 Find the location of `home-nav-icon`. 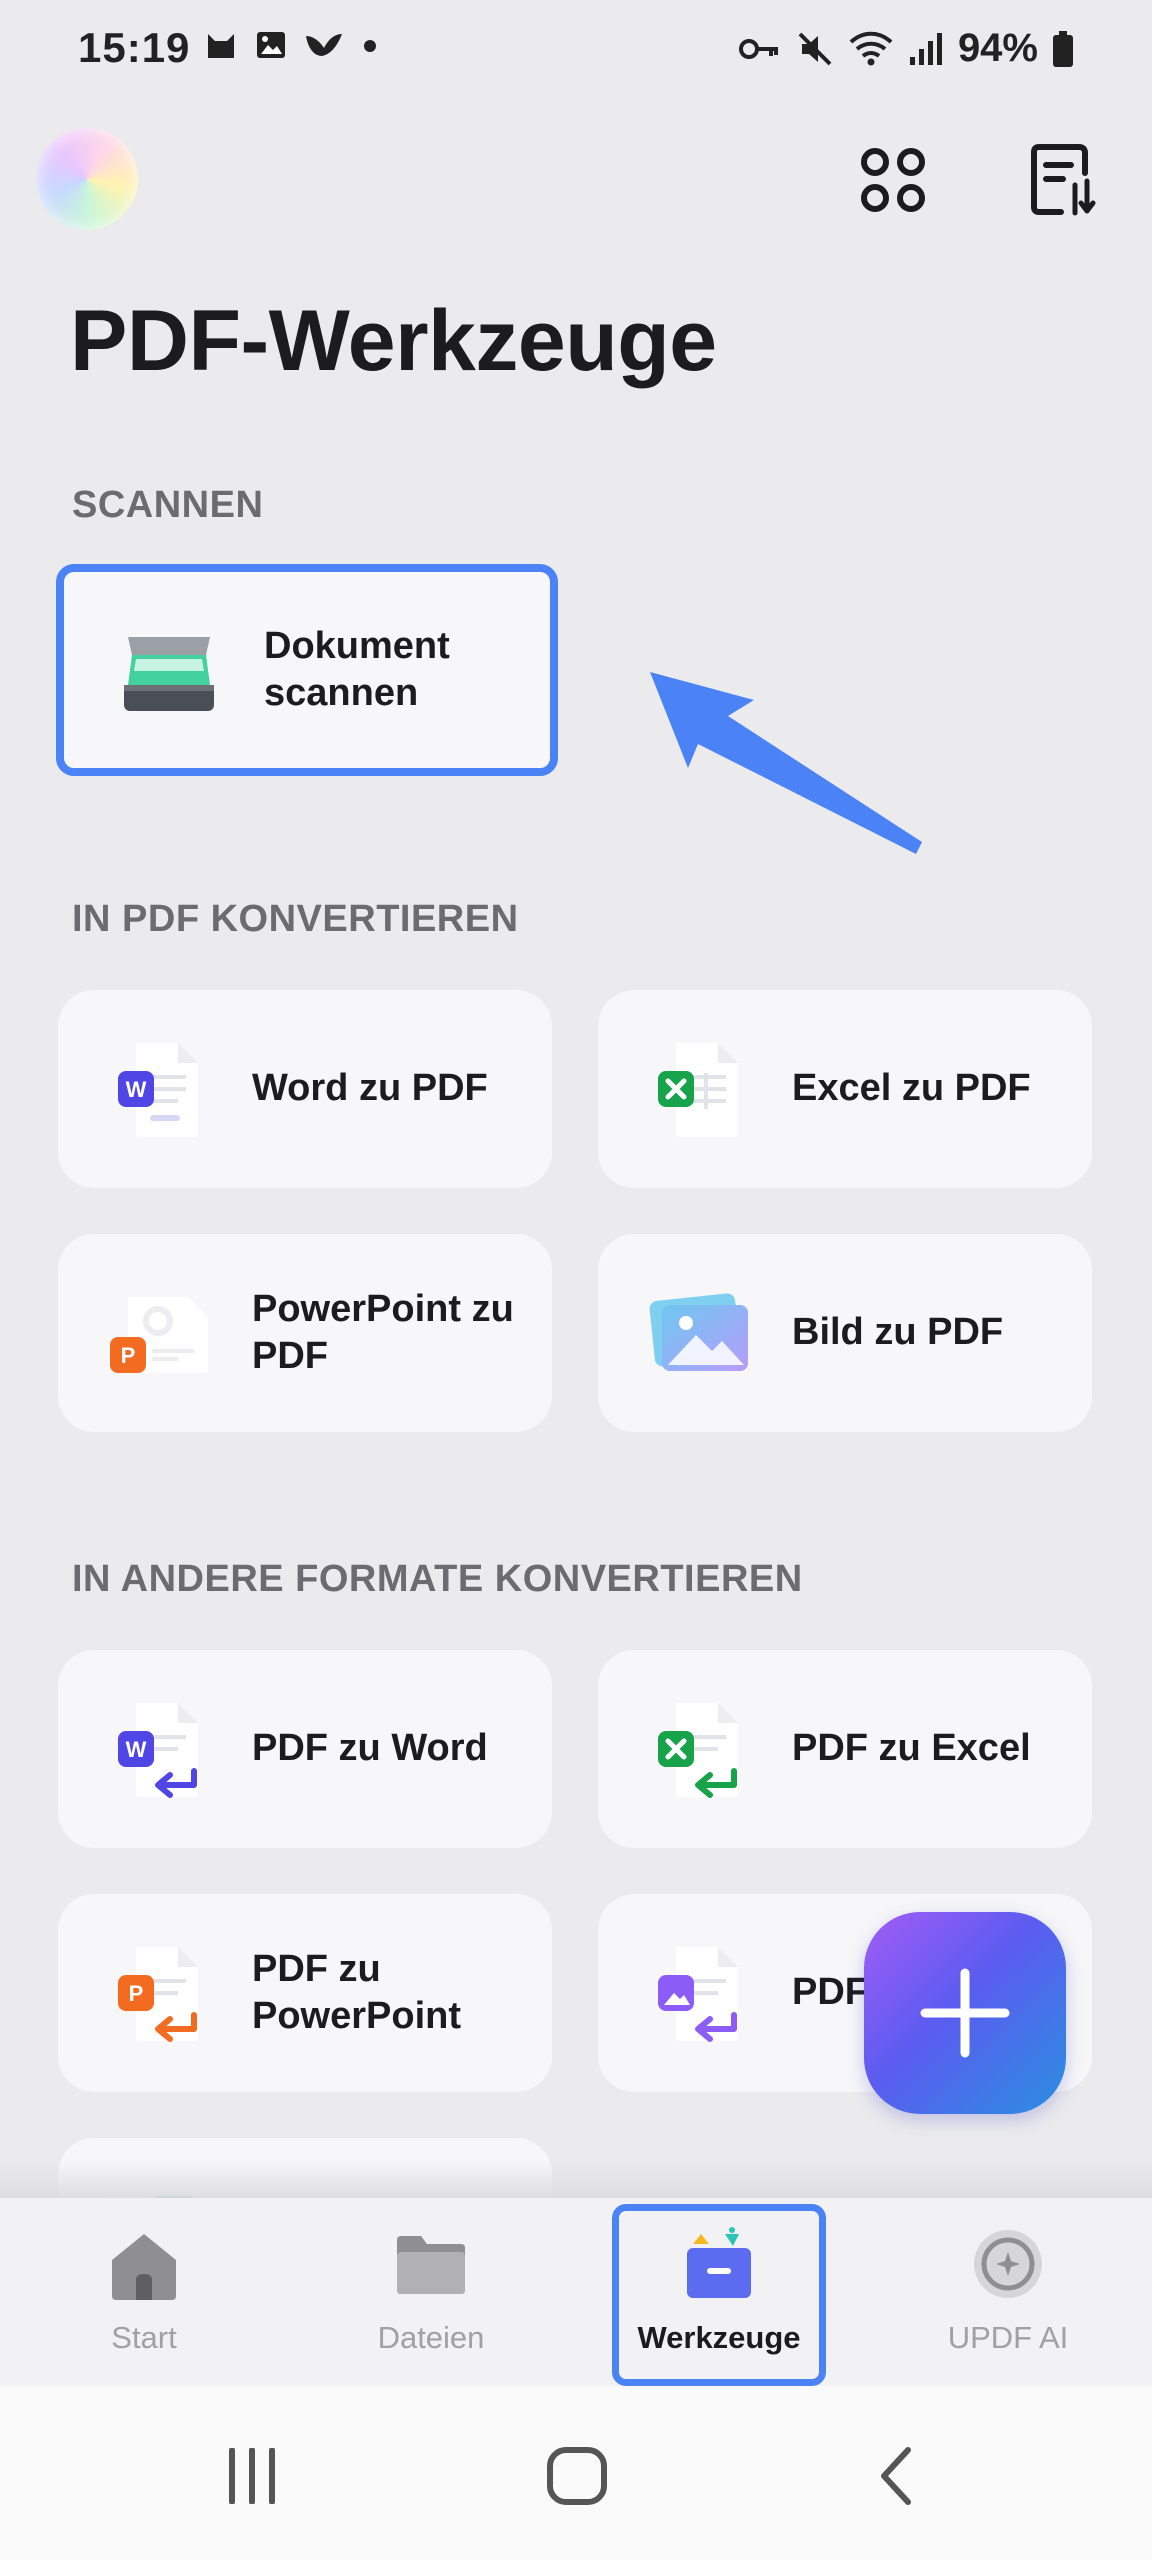

home-nav-icon is located at coordinates (577, 2476).